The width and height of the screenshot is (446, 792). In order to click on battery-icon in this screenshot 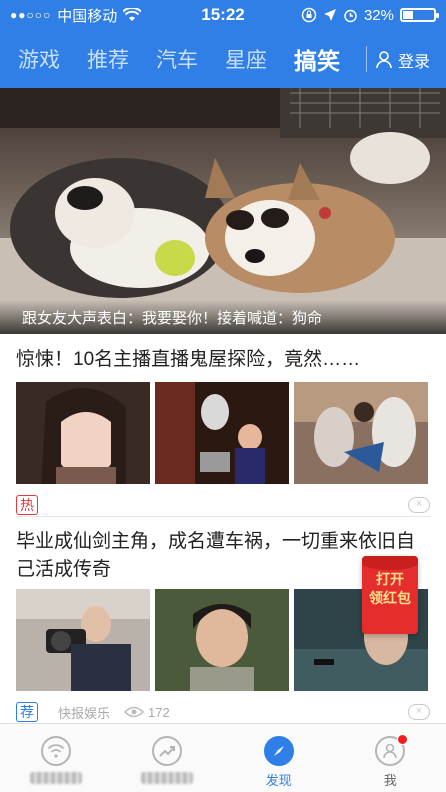, I will do `click(419, 15)`.